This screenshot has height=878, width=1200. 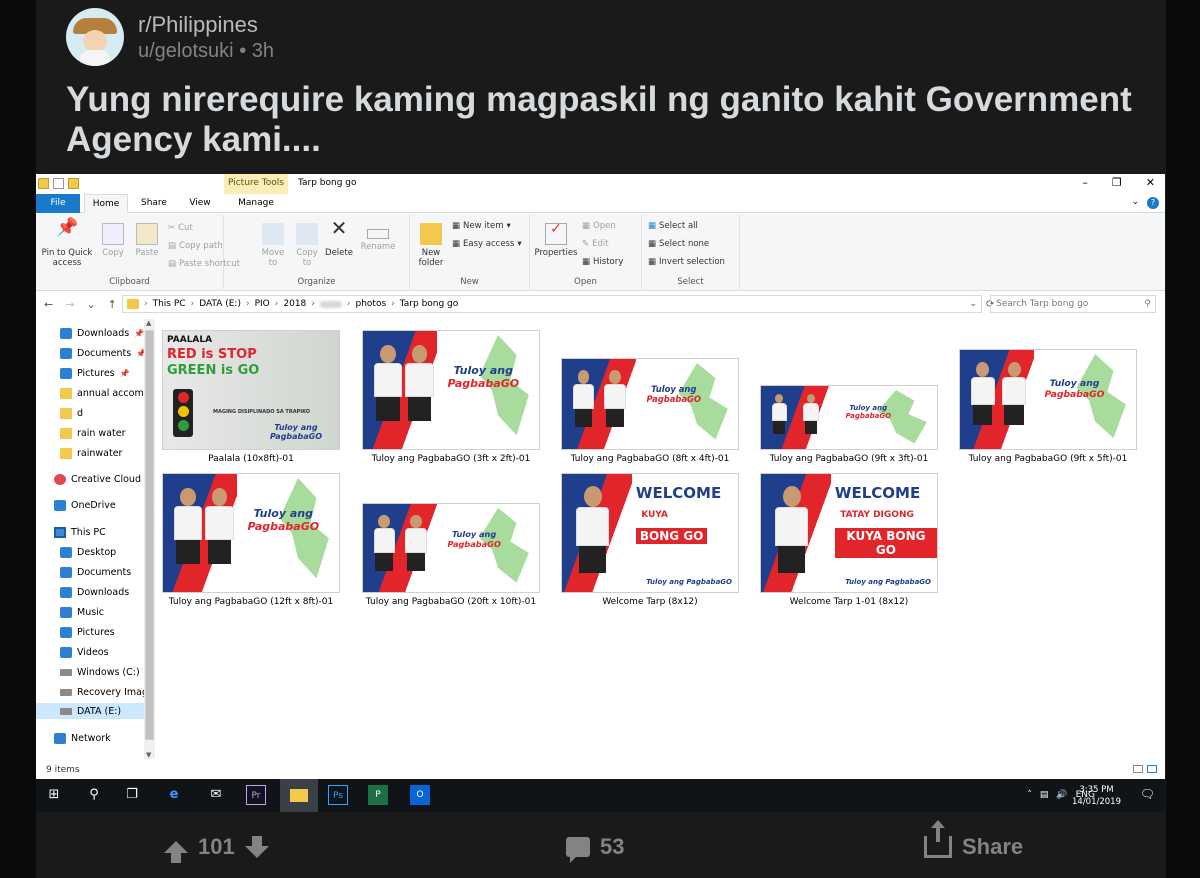 I want to click on address-dropdown-icon: ⌄, so click(x=973, y=304).